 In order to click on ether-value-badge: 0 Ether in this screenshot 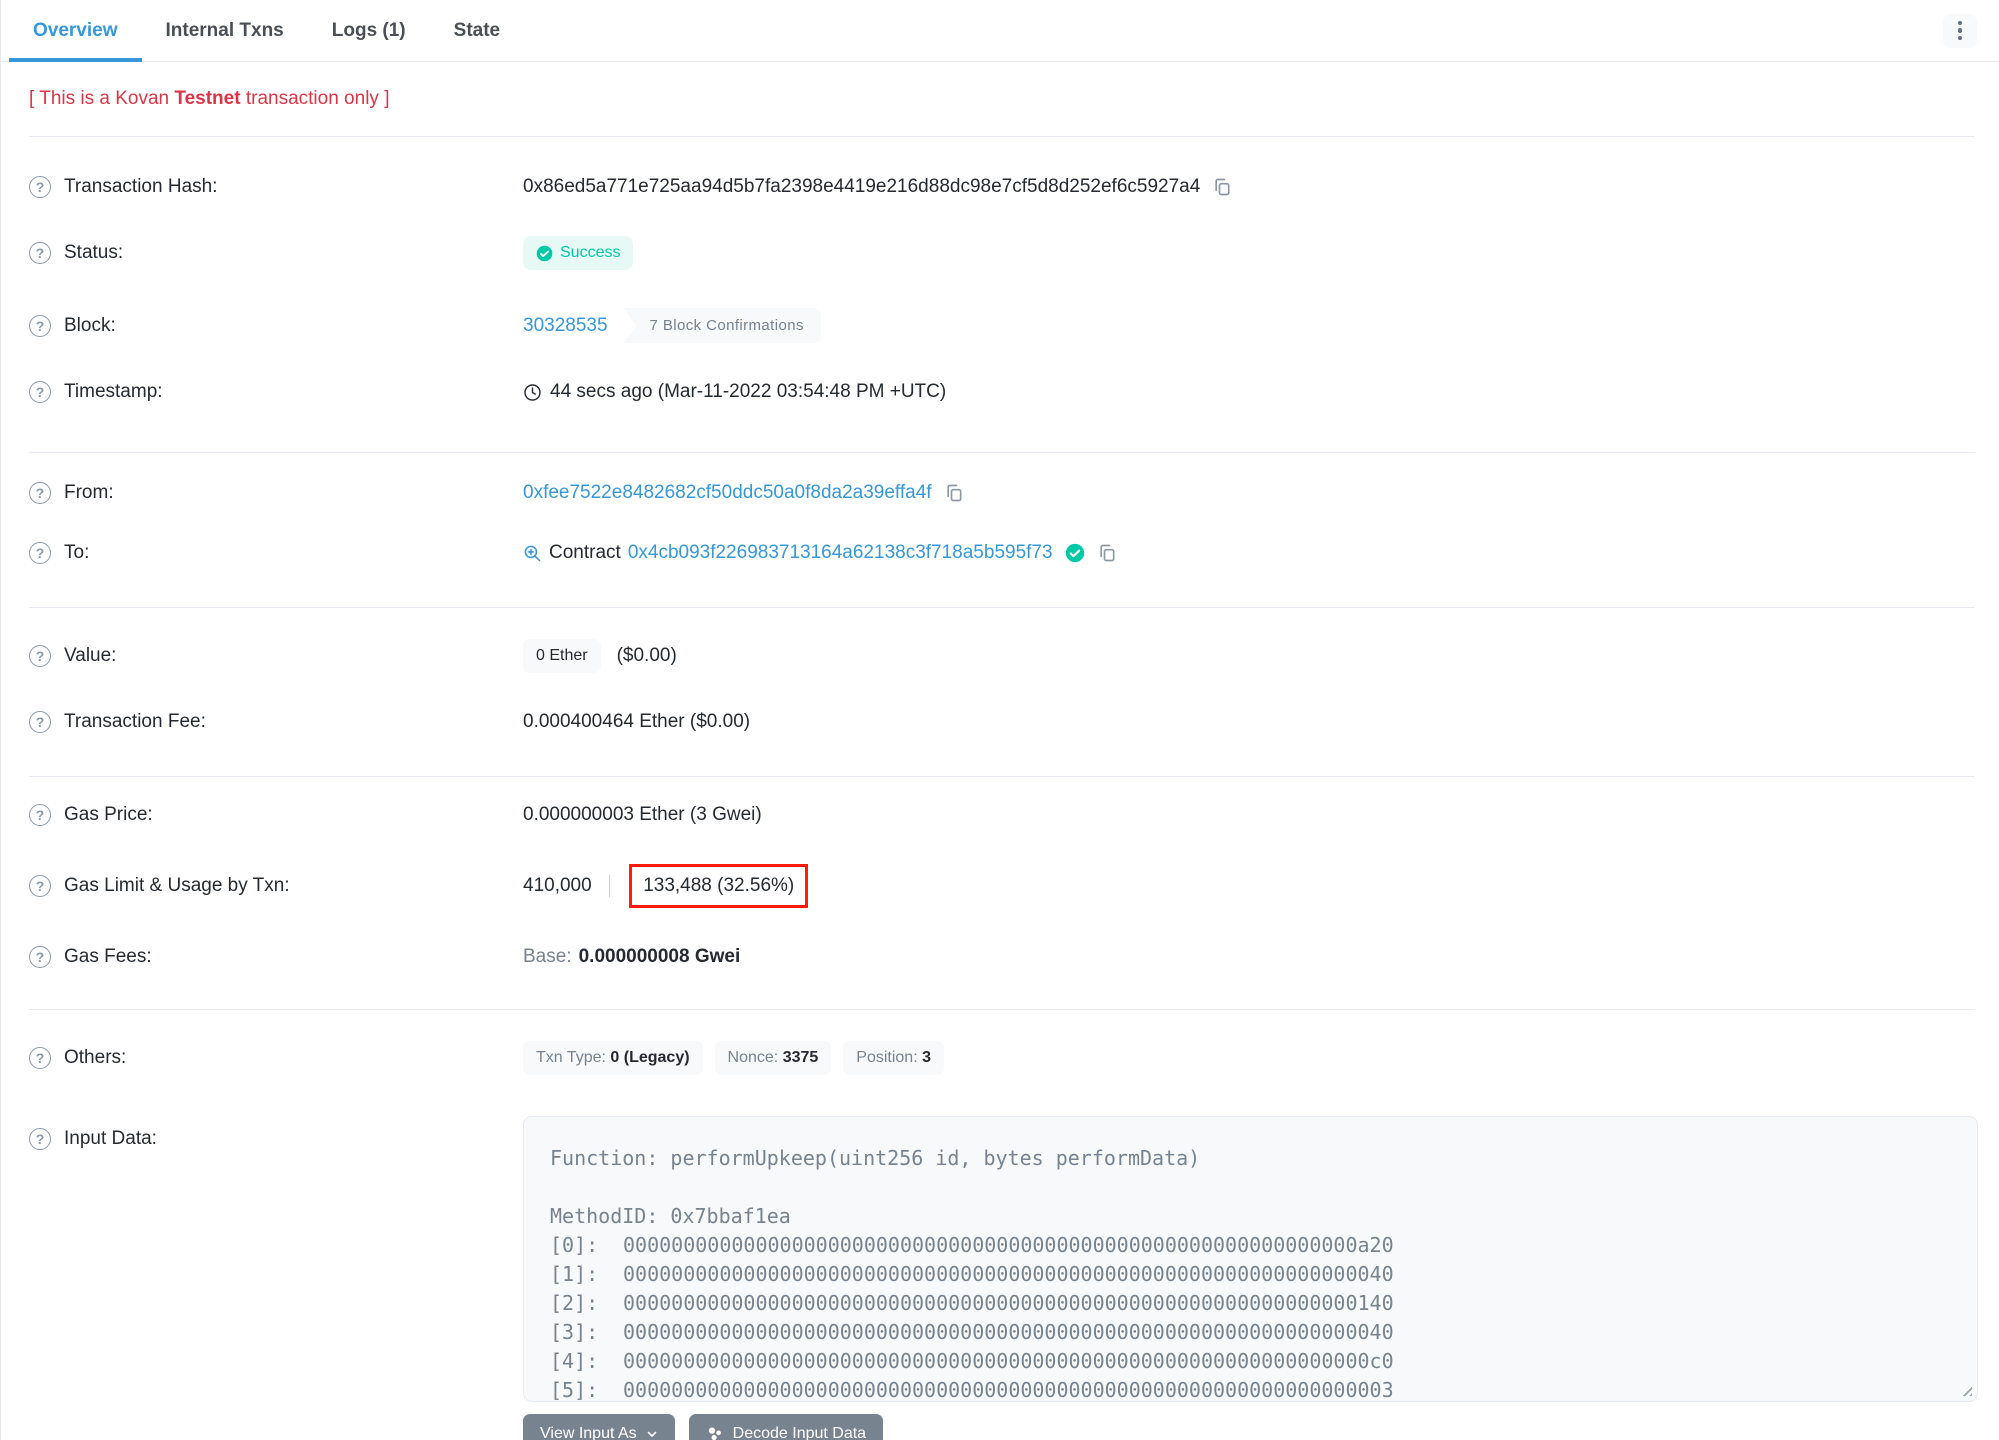, I will do `click(562, 656)`.